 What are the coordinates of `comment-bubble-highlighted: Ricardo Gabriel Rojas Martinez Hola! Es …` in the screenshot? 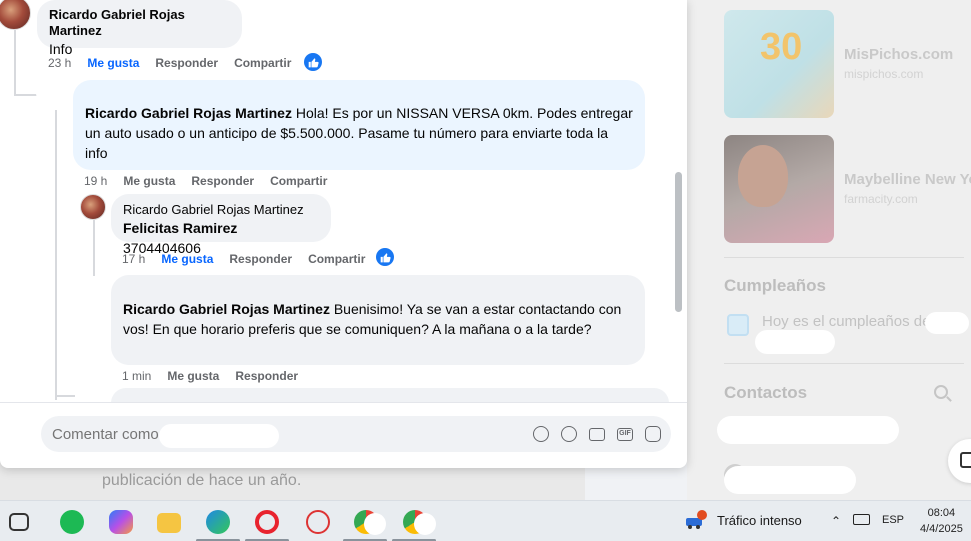 It's located at (359, 125).